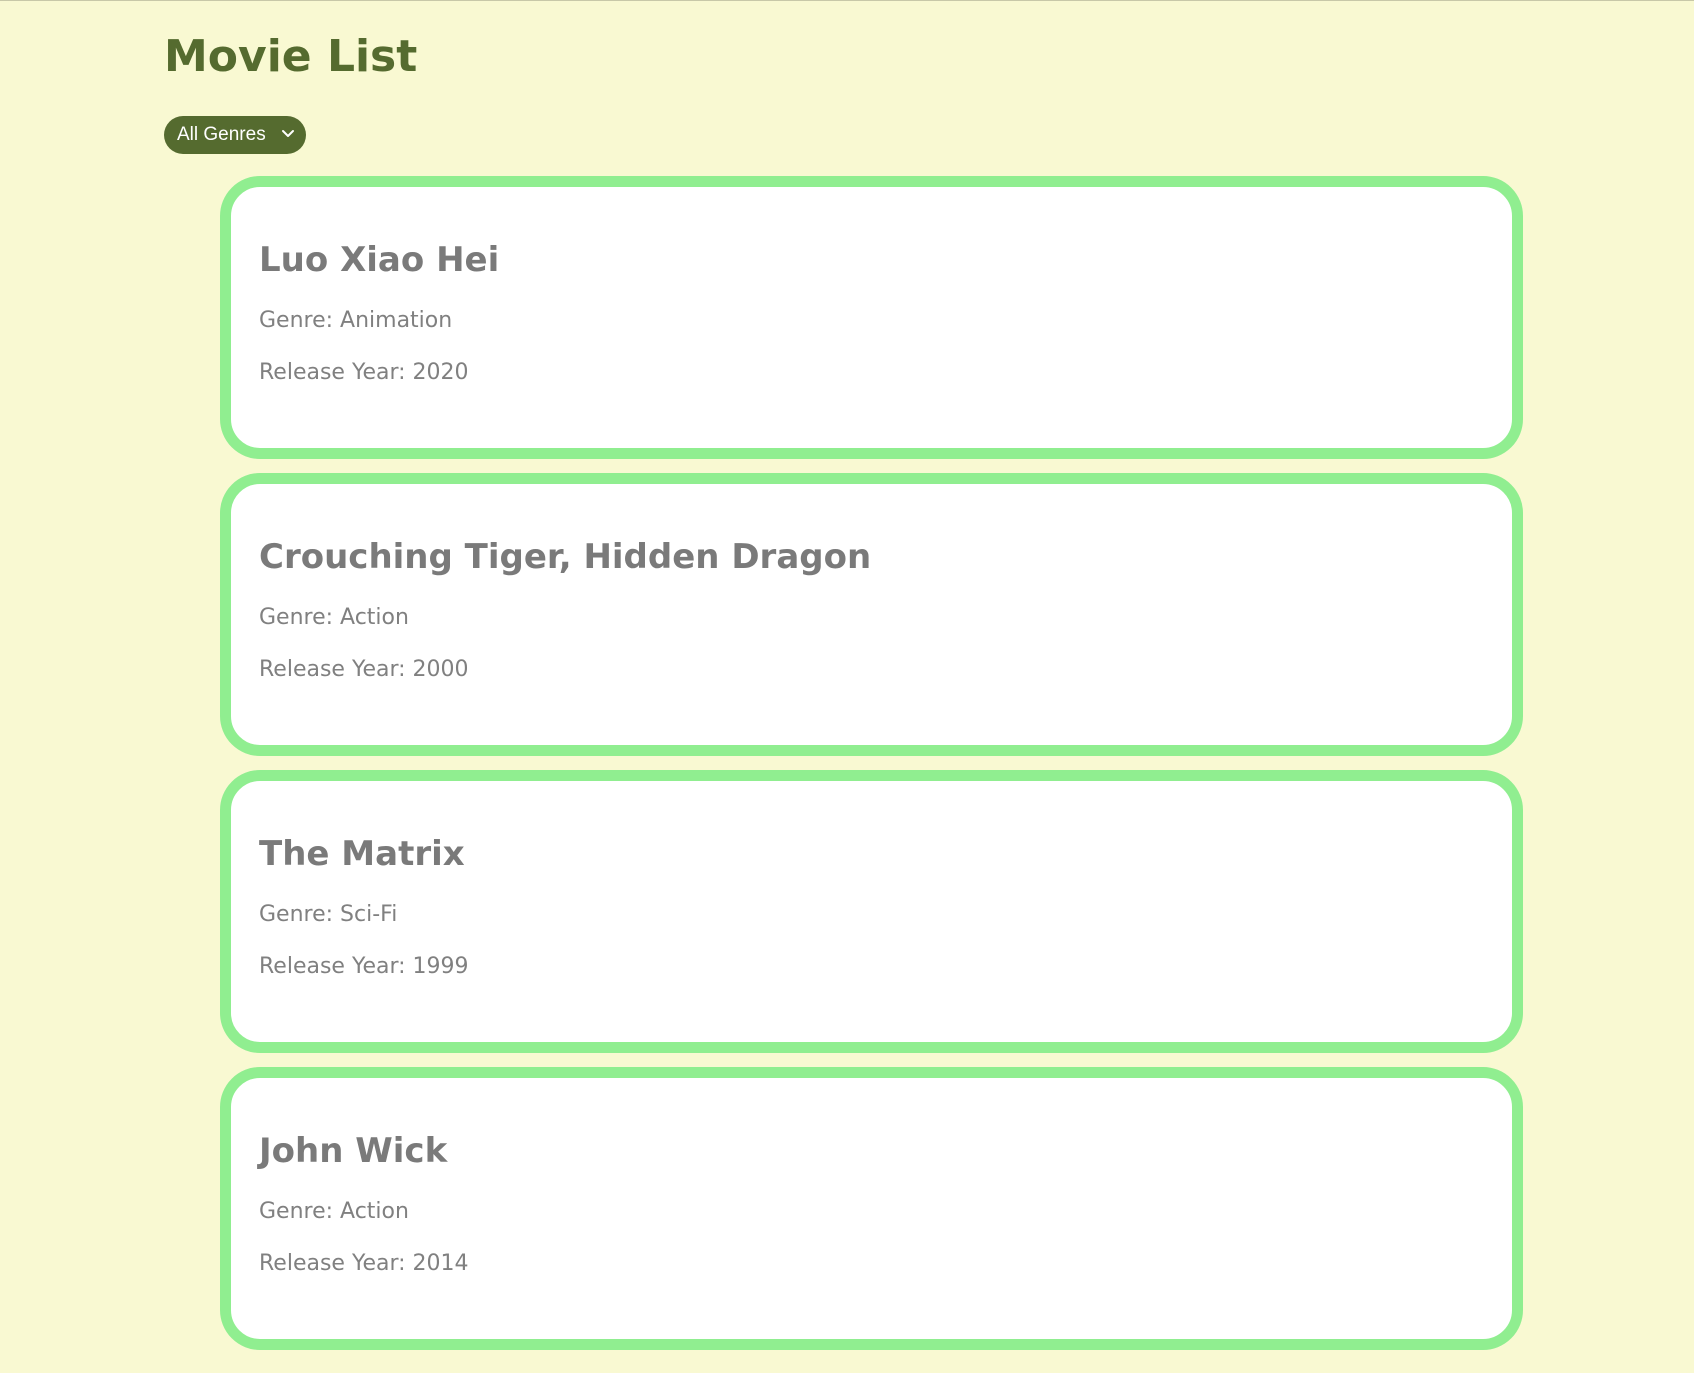 Image resolution: width=1694 pixels, height=1373 pixels. Describe the element at coordinates (364, 669) in the screenshot. I see `movie-release-year: Release Year: 2000` at that location.